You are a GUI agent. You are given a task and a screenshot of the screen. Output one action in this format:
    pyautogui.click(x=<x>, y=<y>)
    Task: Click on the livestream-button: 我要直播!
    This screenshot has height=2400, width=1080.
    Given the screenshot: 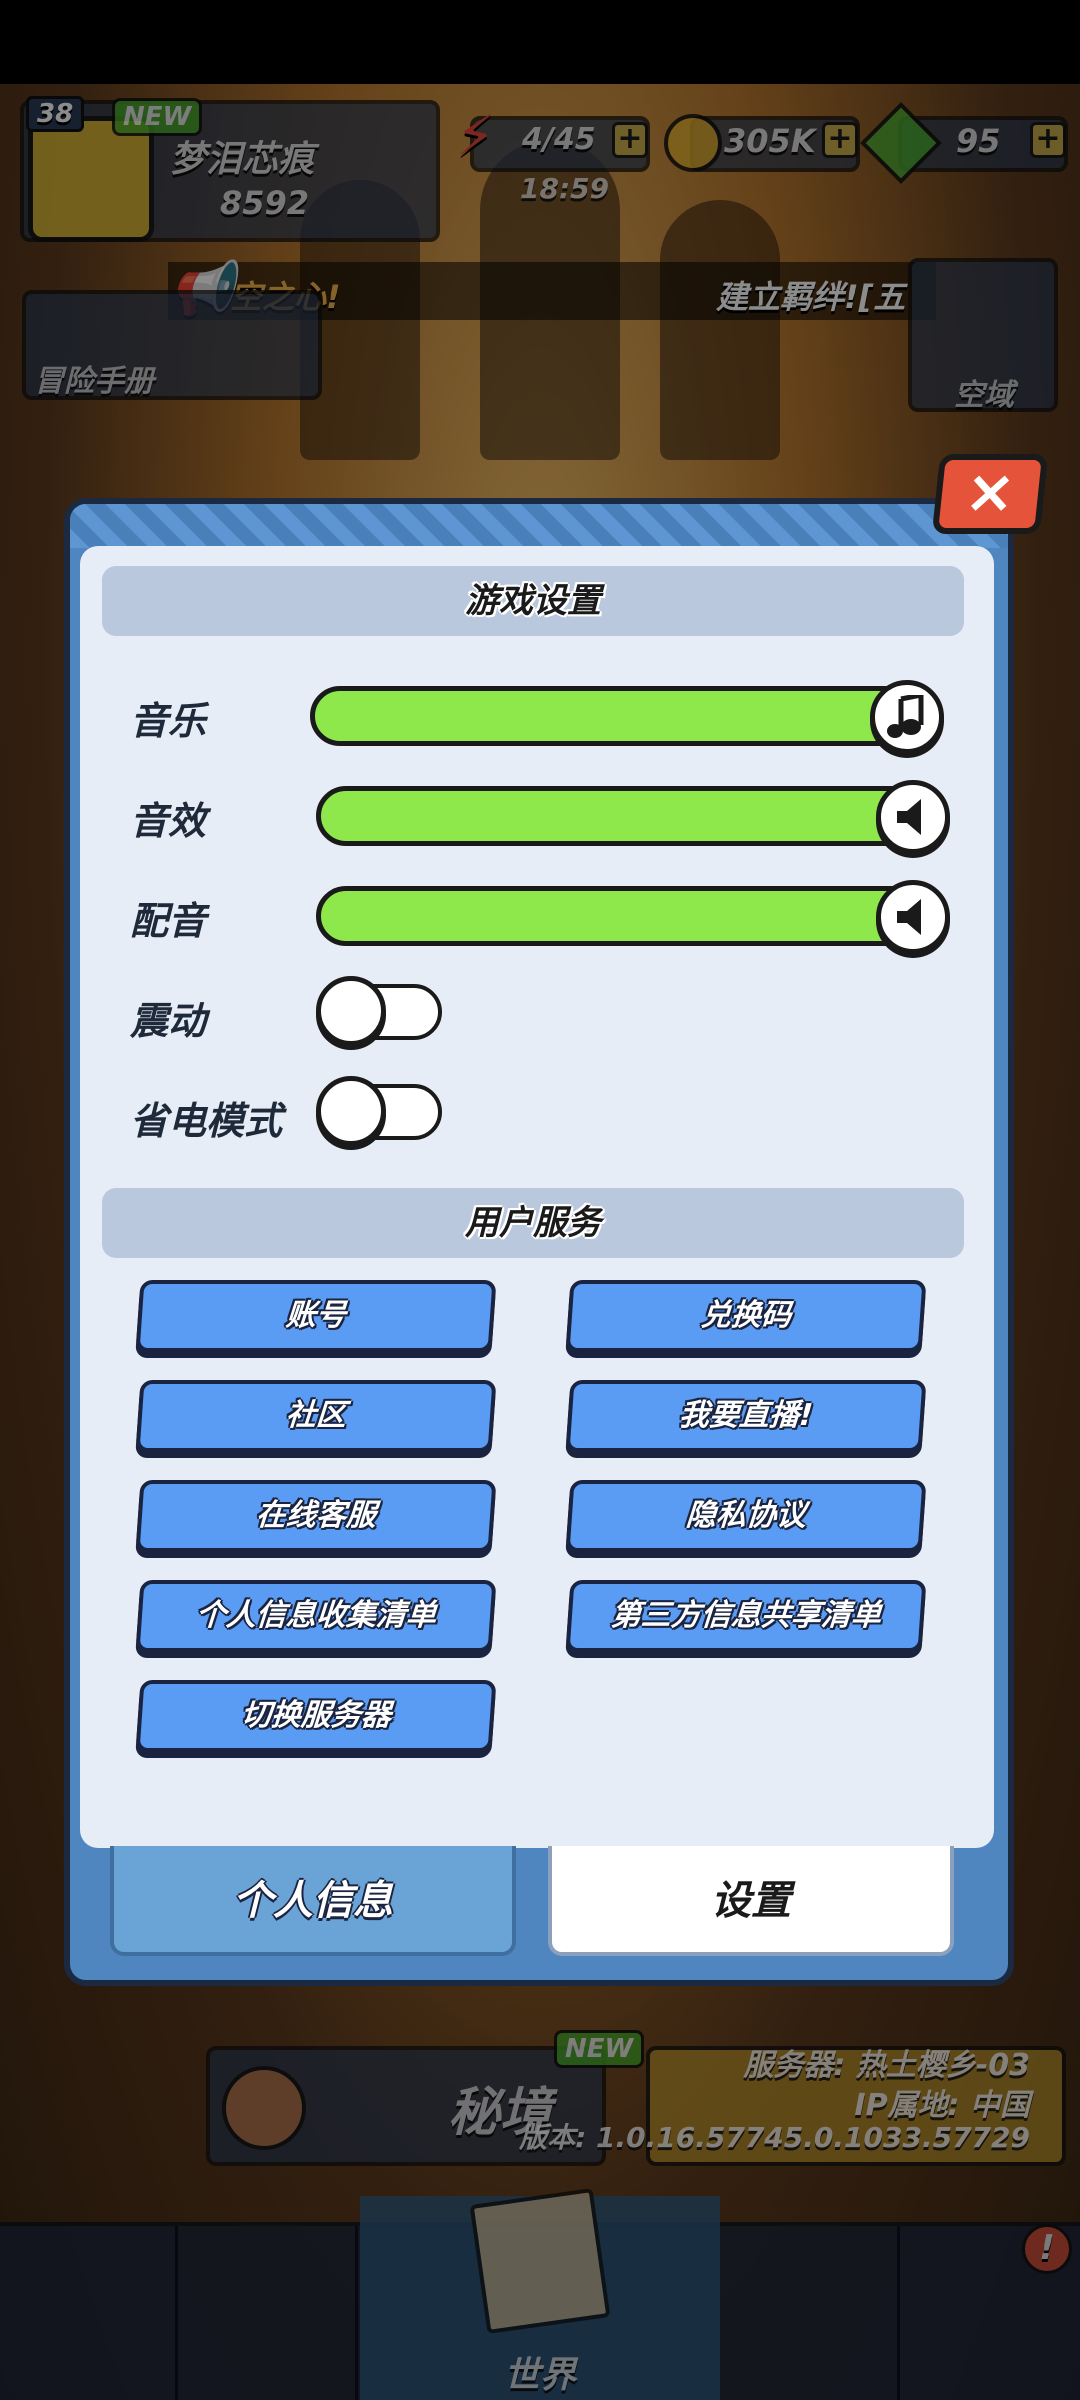 What is the action you would take?
    pyautogui.click(x=746, y=1416)
    